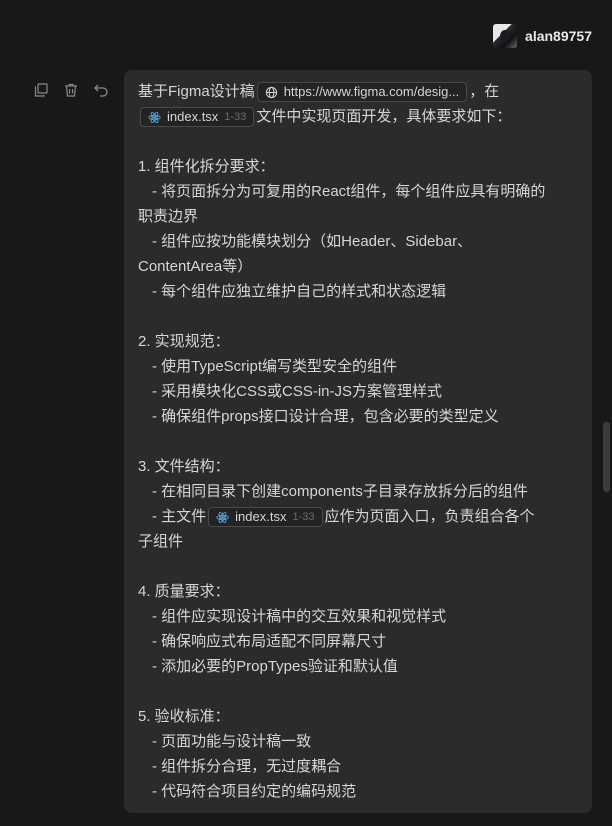  Describe the element at coordinates (41, 90) in the screenshot. I see `copy-icon` at that location.